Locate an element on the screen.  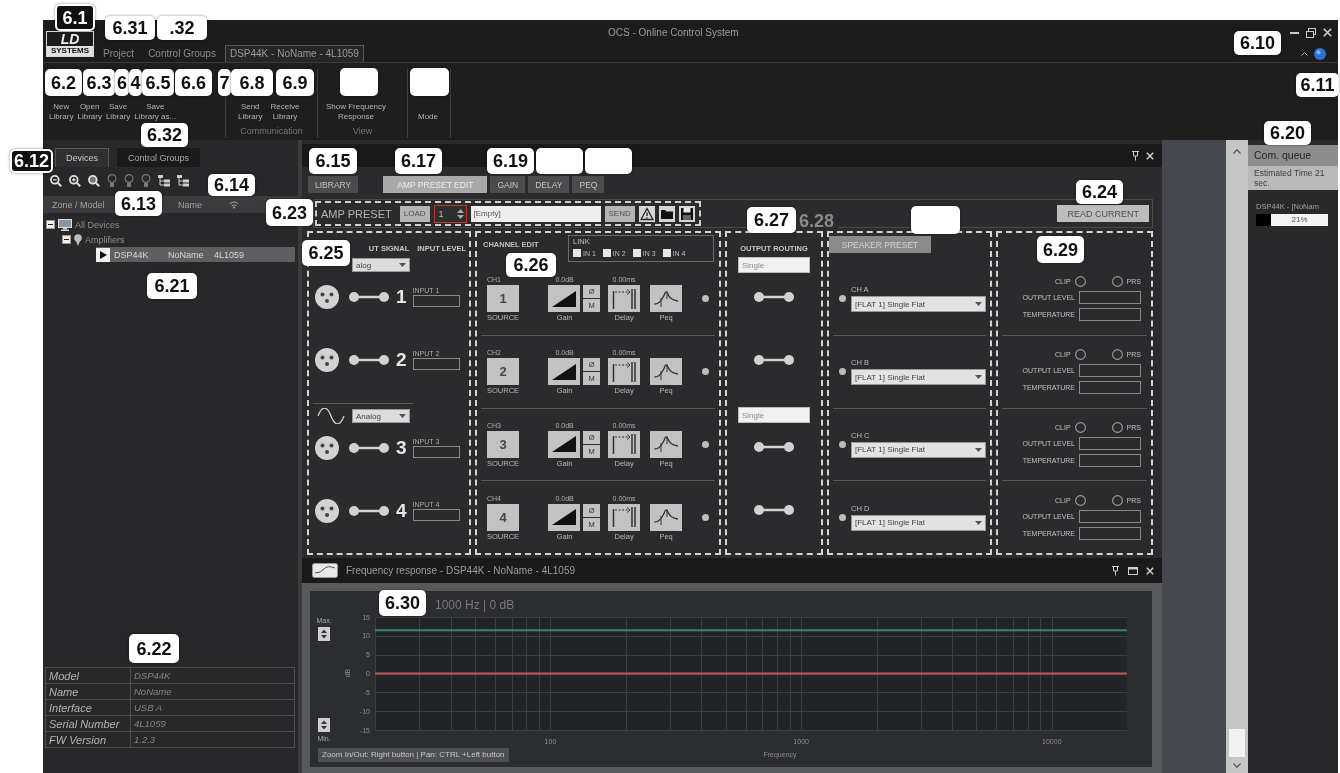
scroll-thumb is located at coordinates (1237, 743).